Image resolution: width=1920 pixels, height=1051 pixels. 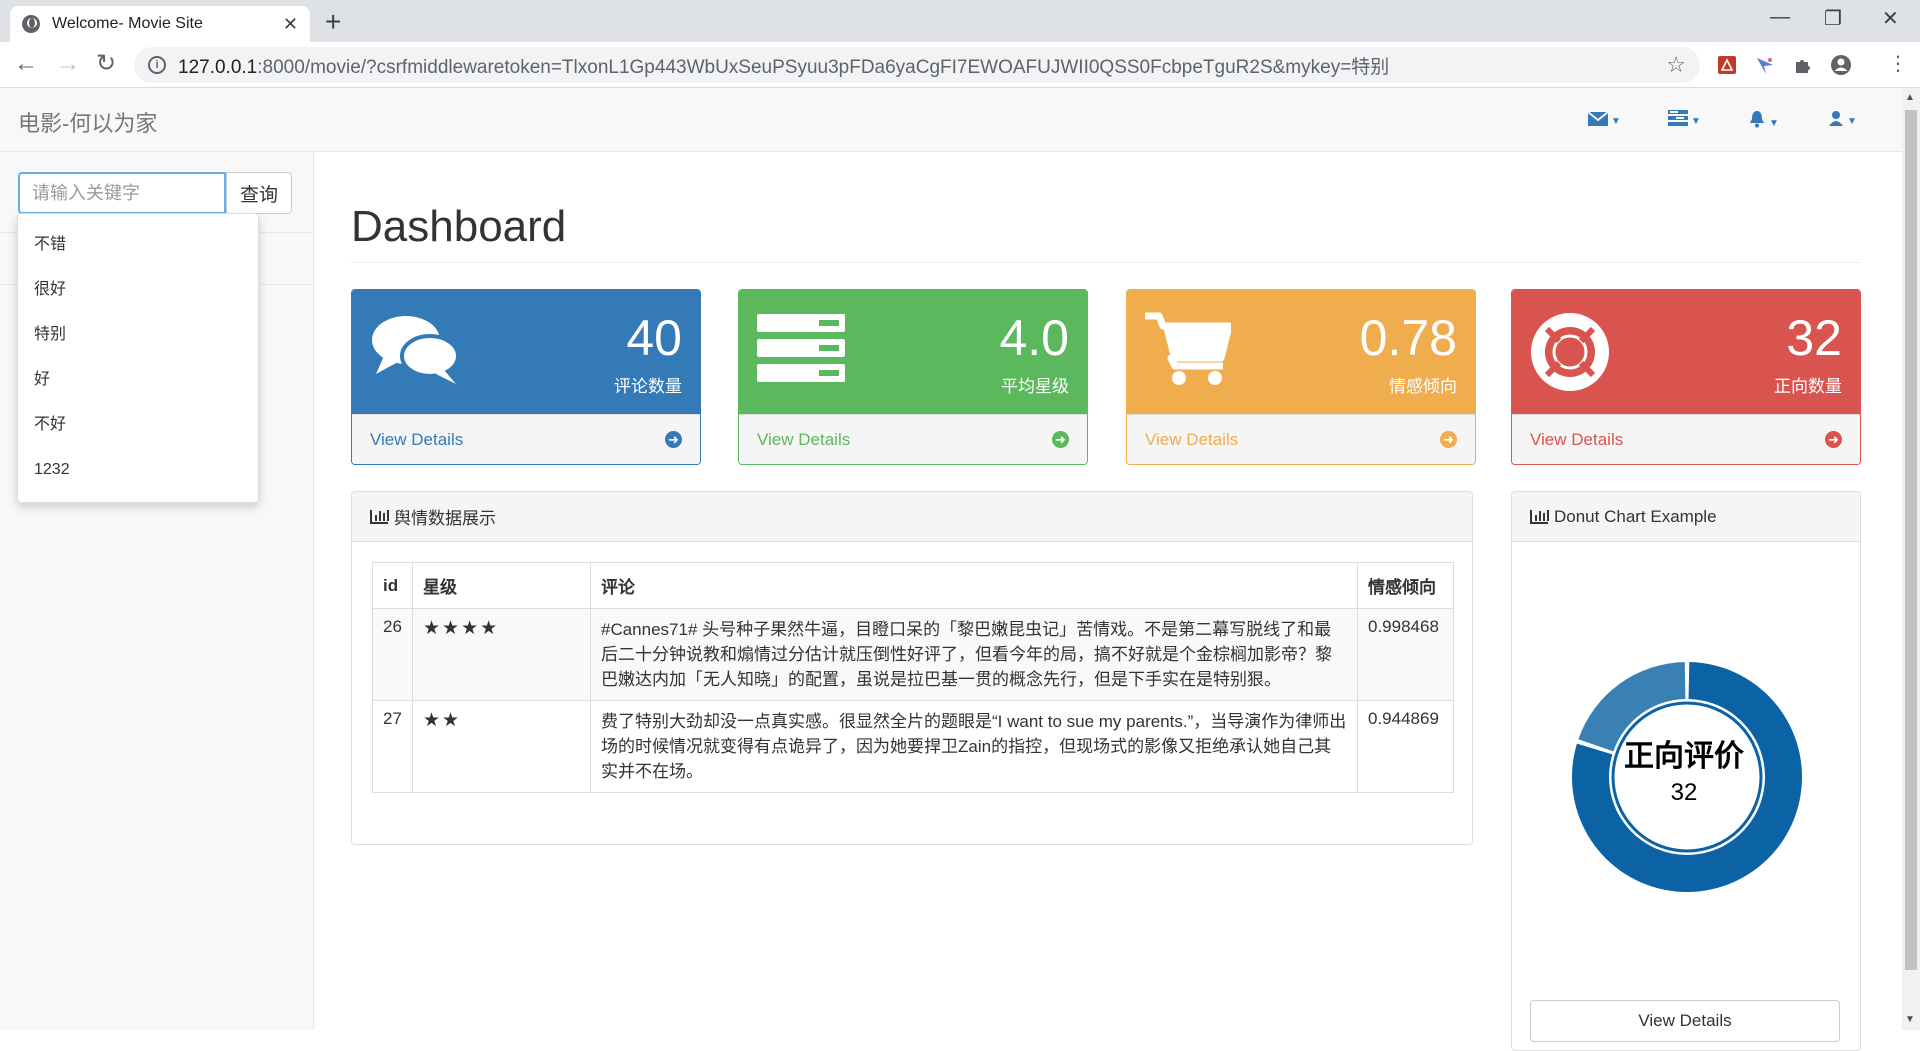 What do you see at coordinates (1106, 262) in the screenshot?
I see `title-divider` at bounding box center [1106, 262].